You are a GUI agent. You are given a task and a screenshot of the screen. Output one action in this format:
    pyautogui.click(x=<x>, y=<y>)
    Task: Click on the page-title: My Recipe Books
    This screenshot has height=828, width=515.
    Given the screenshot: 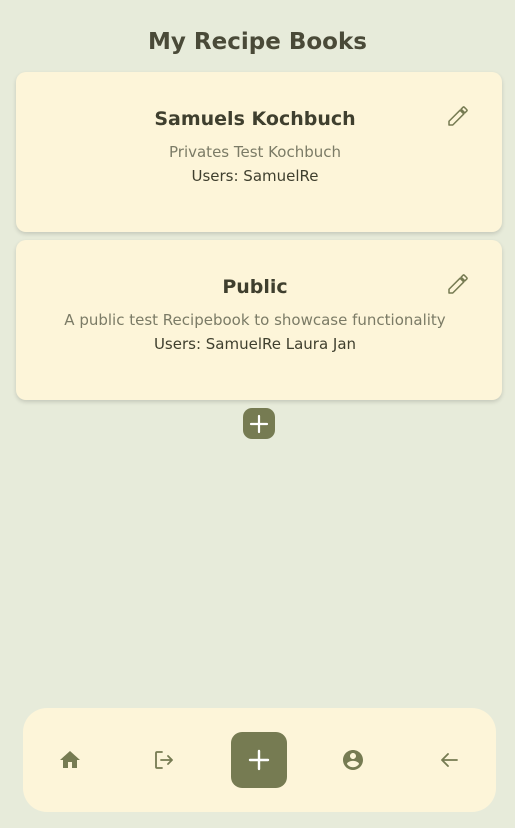 What is the action you would take?
    pyautogui.click(x=257, y=42)
    